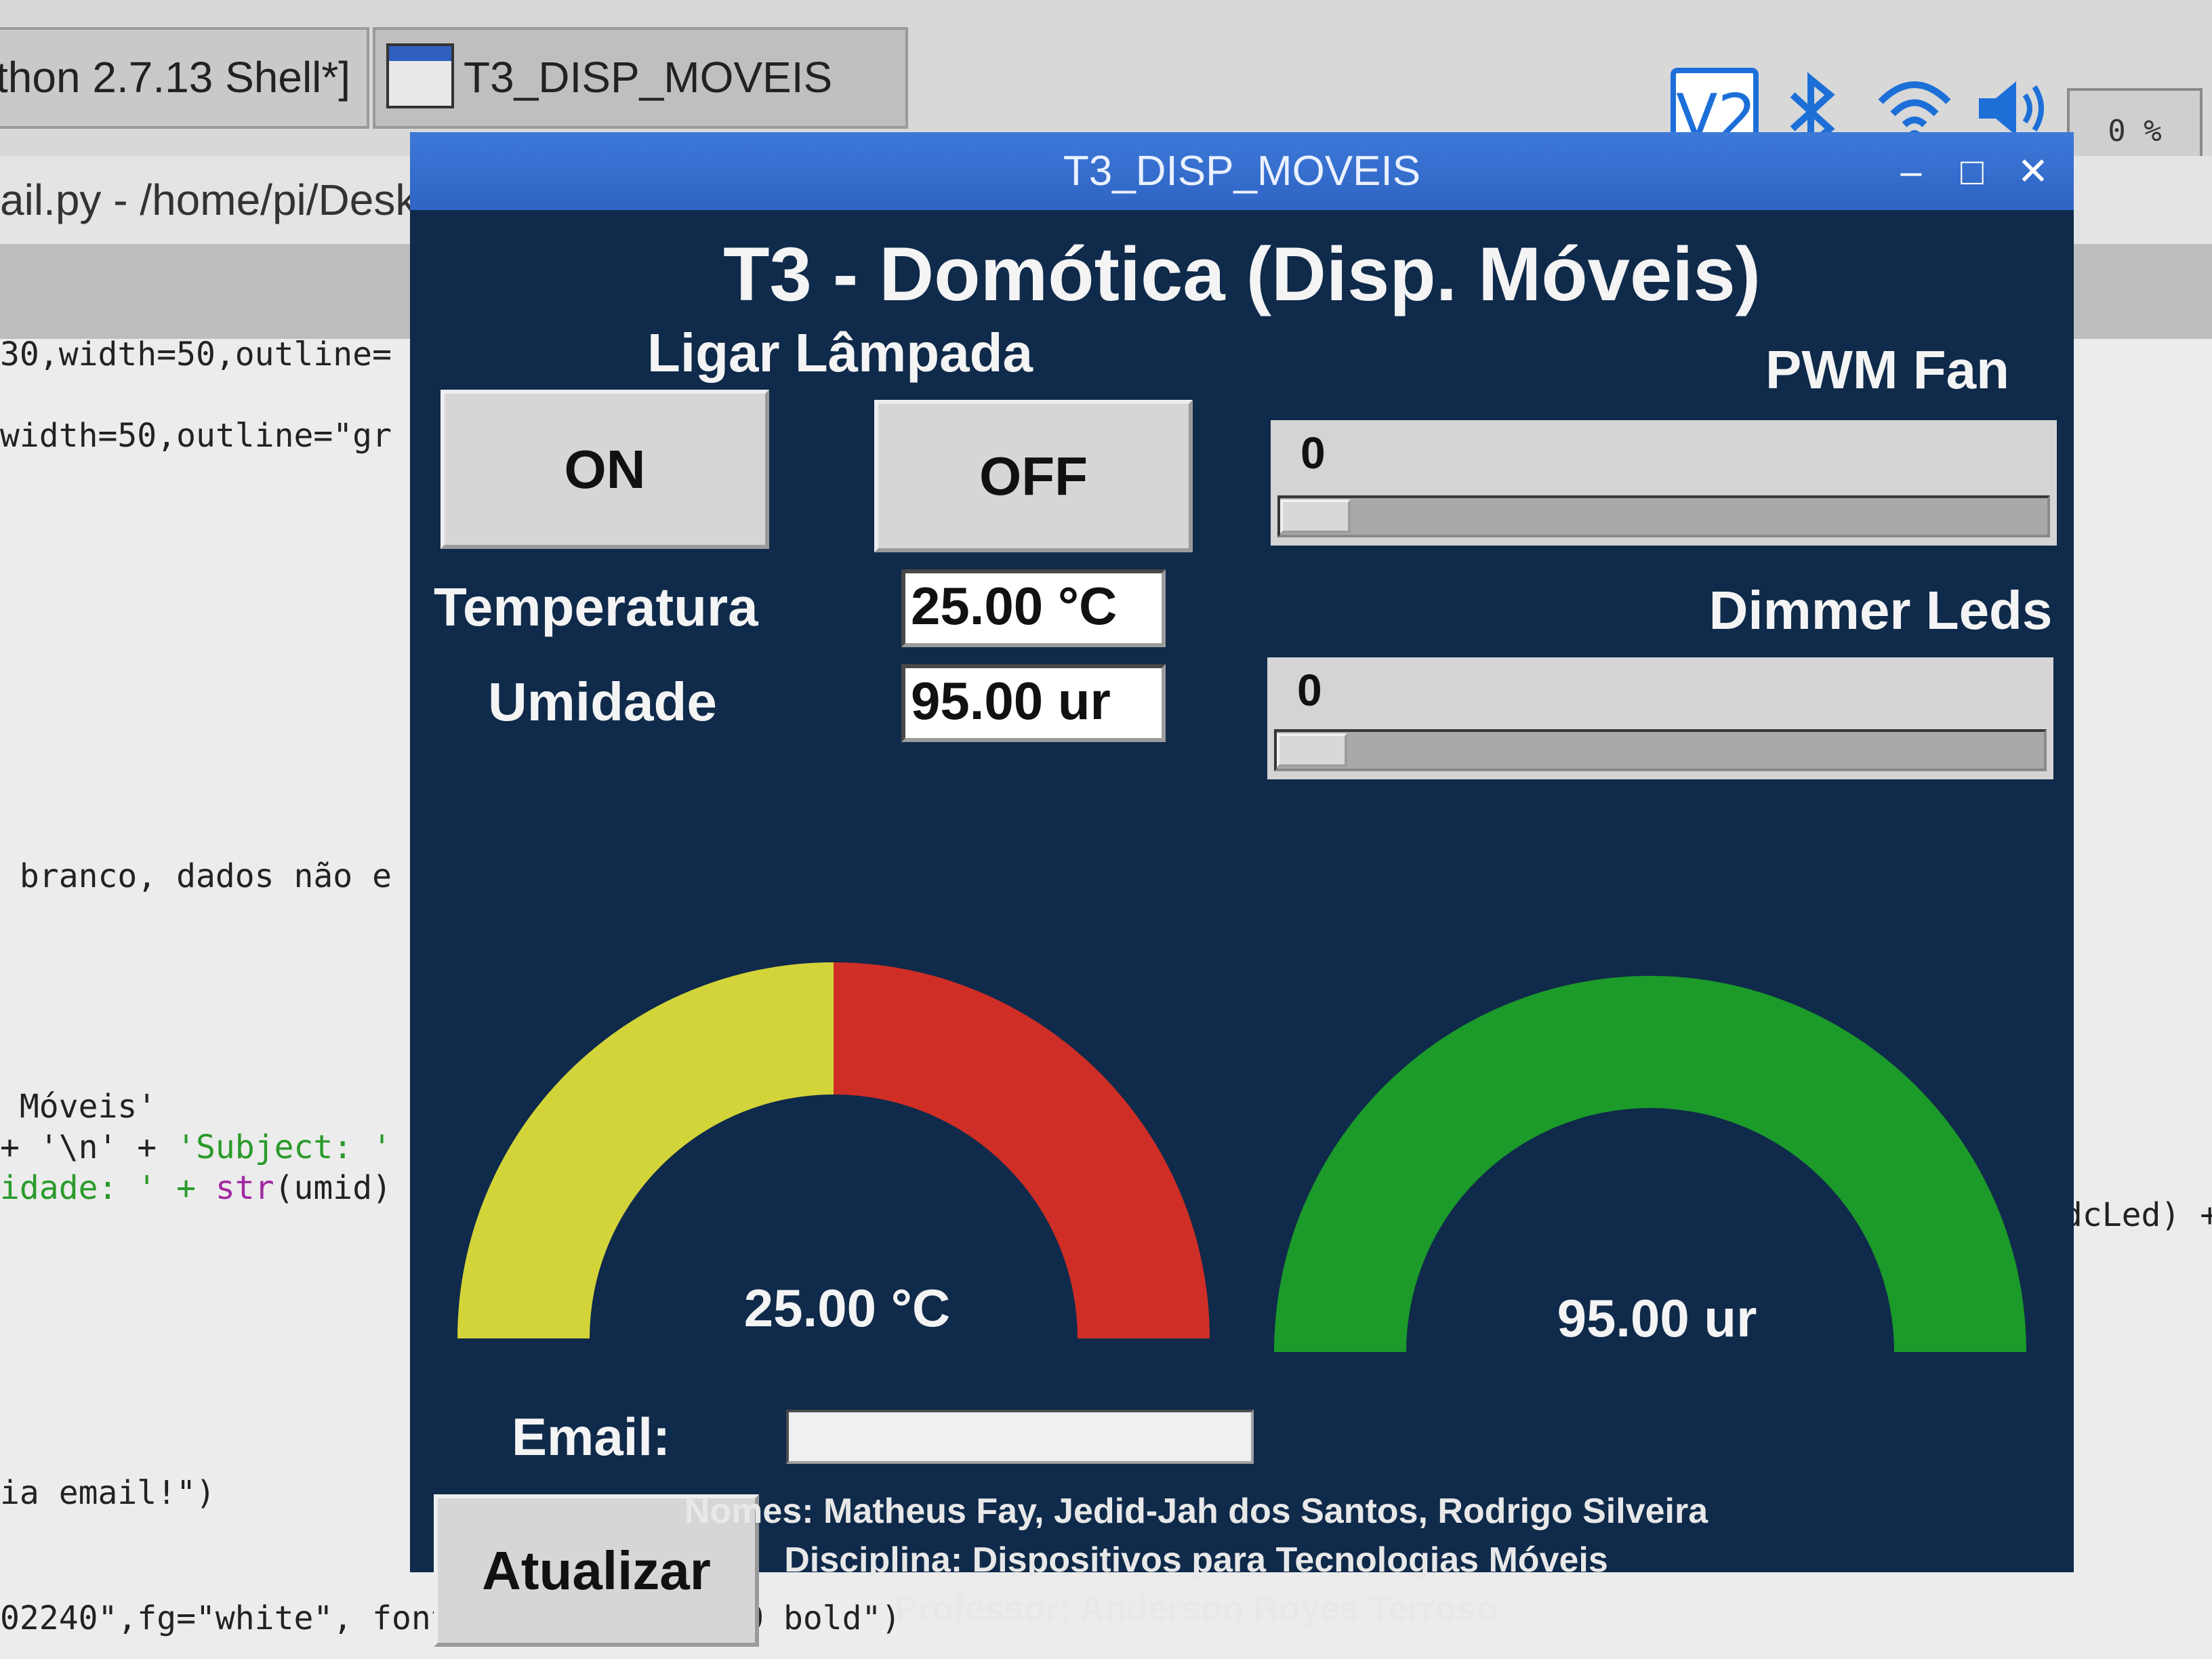  What do you see at coordinates (108, 1493) in the screenshot?
I see `code-line-7: ia email!")` at bounding box center [108, 1493].